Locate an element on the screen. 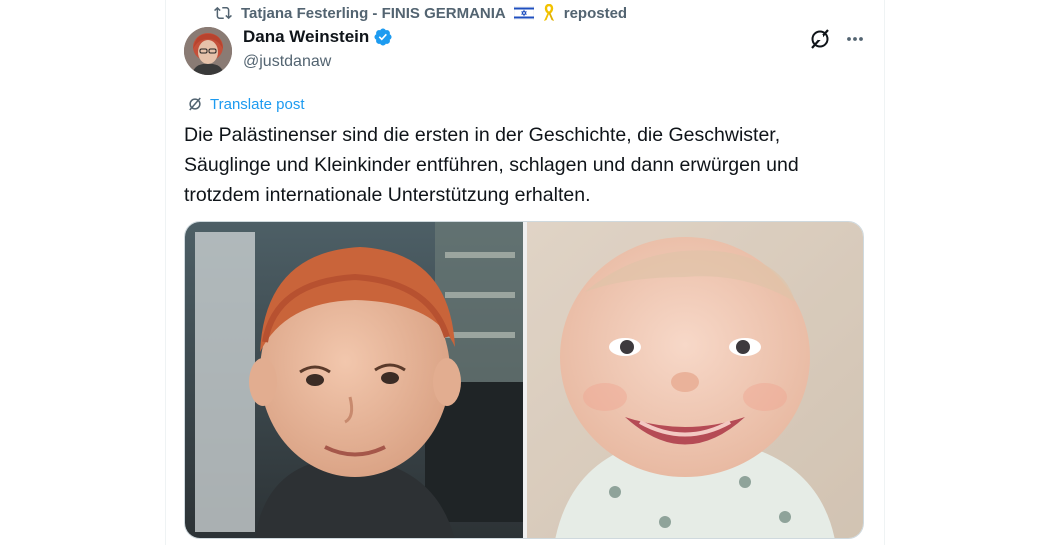 The height and width of the screenshot is (545, 1050). translate-post-link: Translate post is located at coordinates (245, 104).